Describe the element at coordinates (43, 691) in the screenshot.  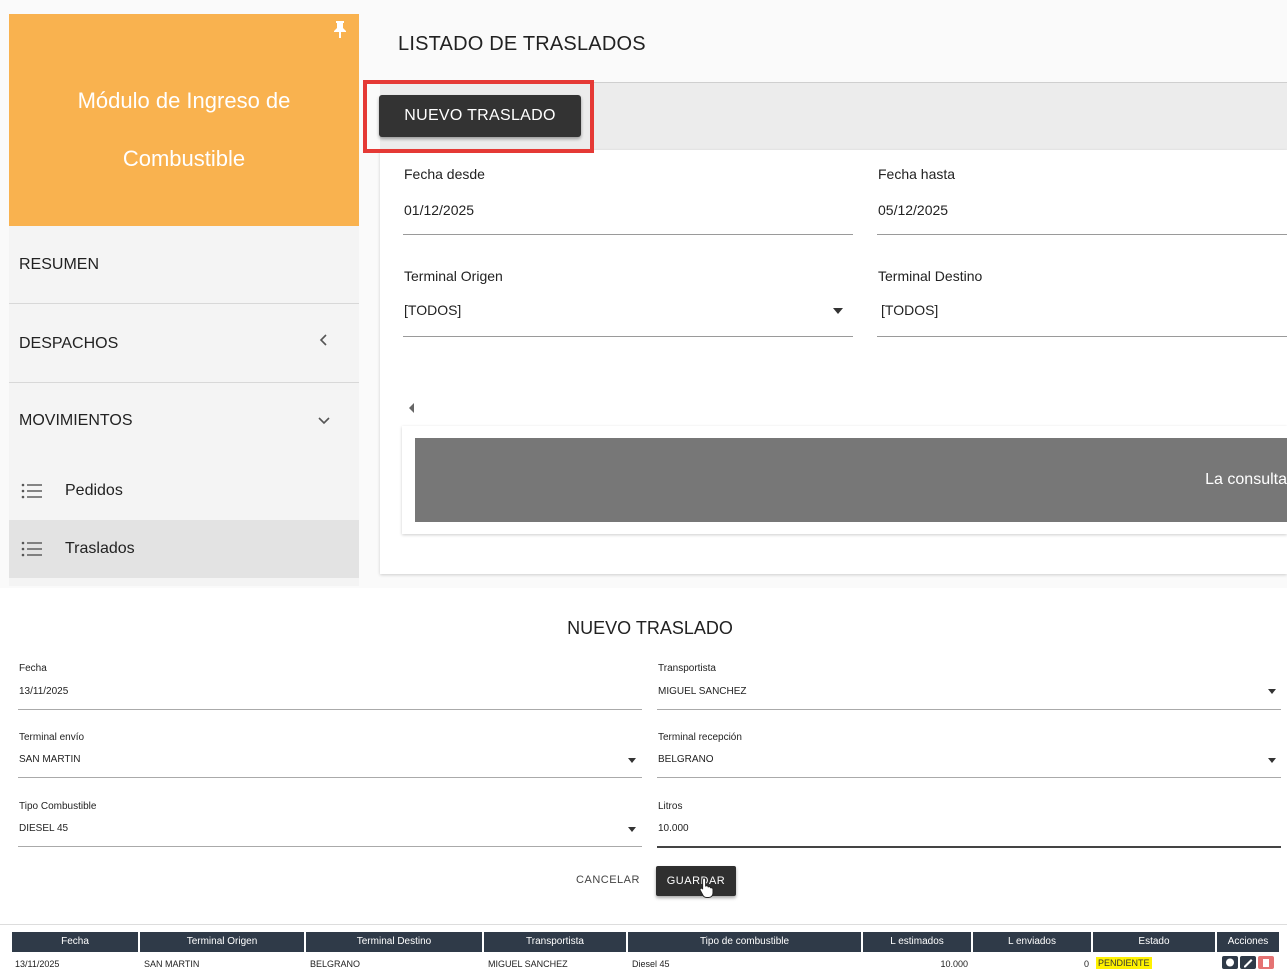
I see `date-field: 13/11/2025` at that location.